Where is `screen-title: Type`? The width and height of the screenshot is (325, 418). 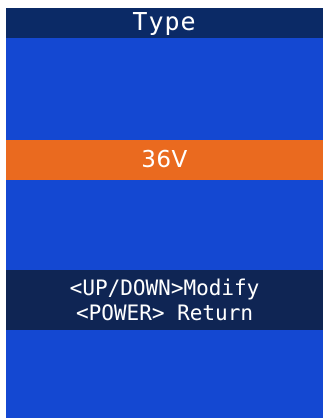
screen-title: Type is located at coordinates (164, 22).